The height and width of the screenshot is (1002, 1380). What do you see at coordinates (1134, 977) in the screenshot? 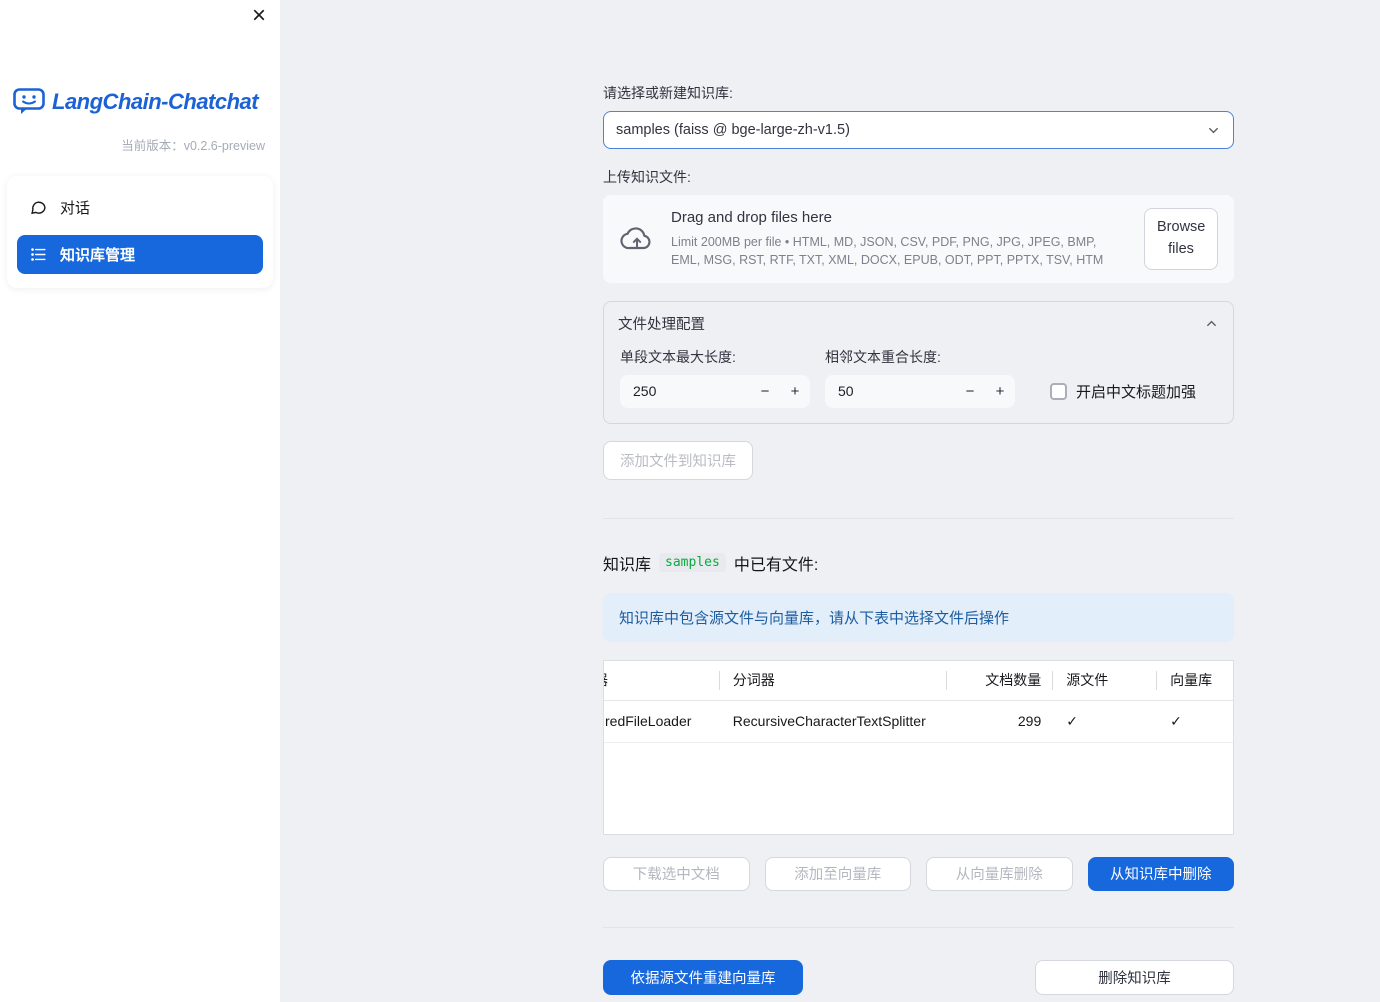
I see `delete-kb-button: 删除知识库` at bounding box center [1134, 977].